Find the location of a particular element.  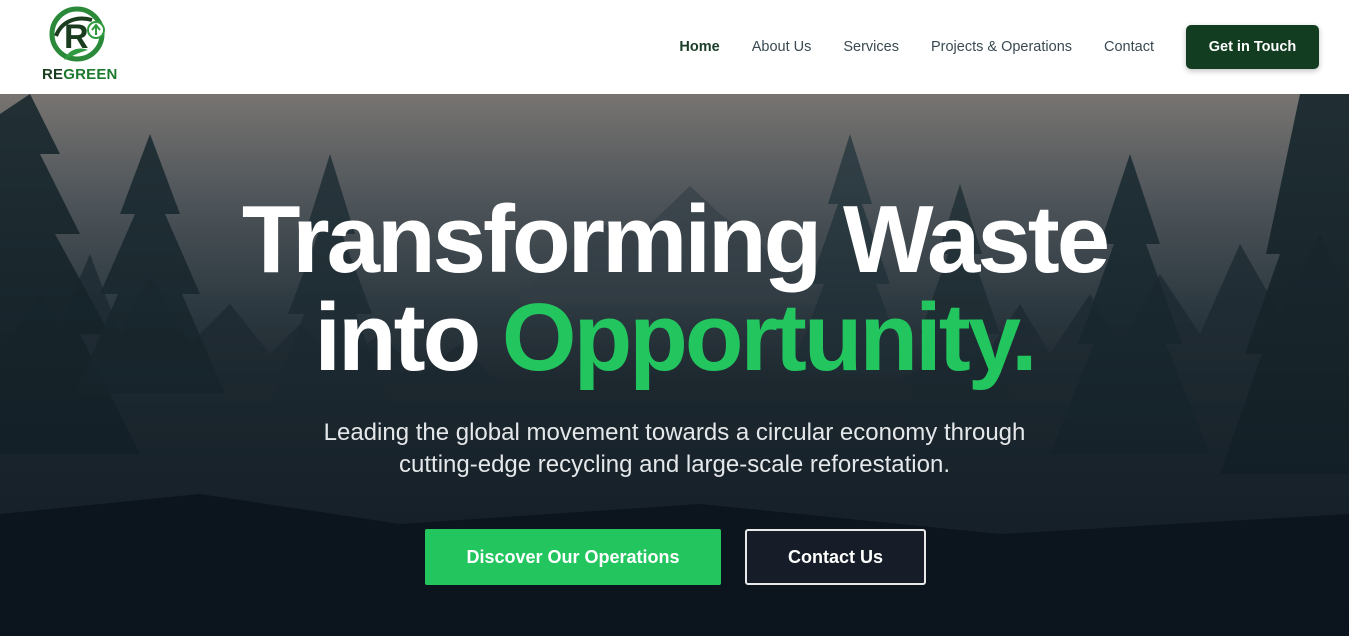

hero-title-accent: Opportunity. is located at coordinates (769, 337).